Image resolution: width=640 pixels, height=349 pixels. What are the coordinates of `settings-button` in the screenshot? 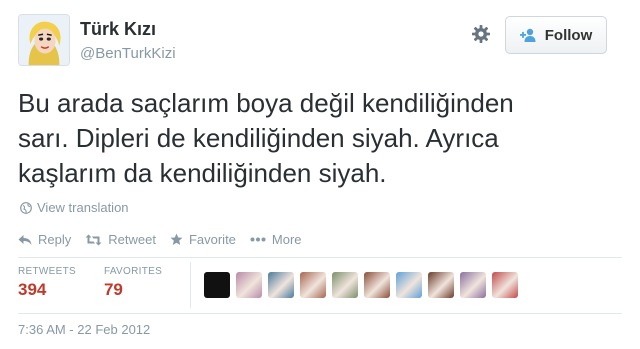 It's located at (481, 34).